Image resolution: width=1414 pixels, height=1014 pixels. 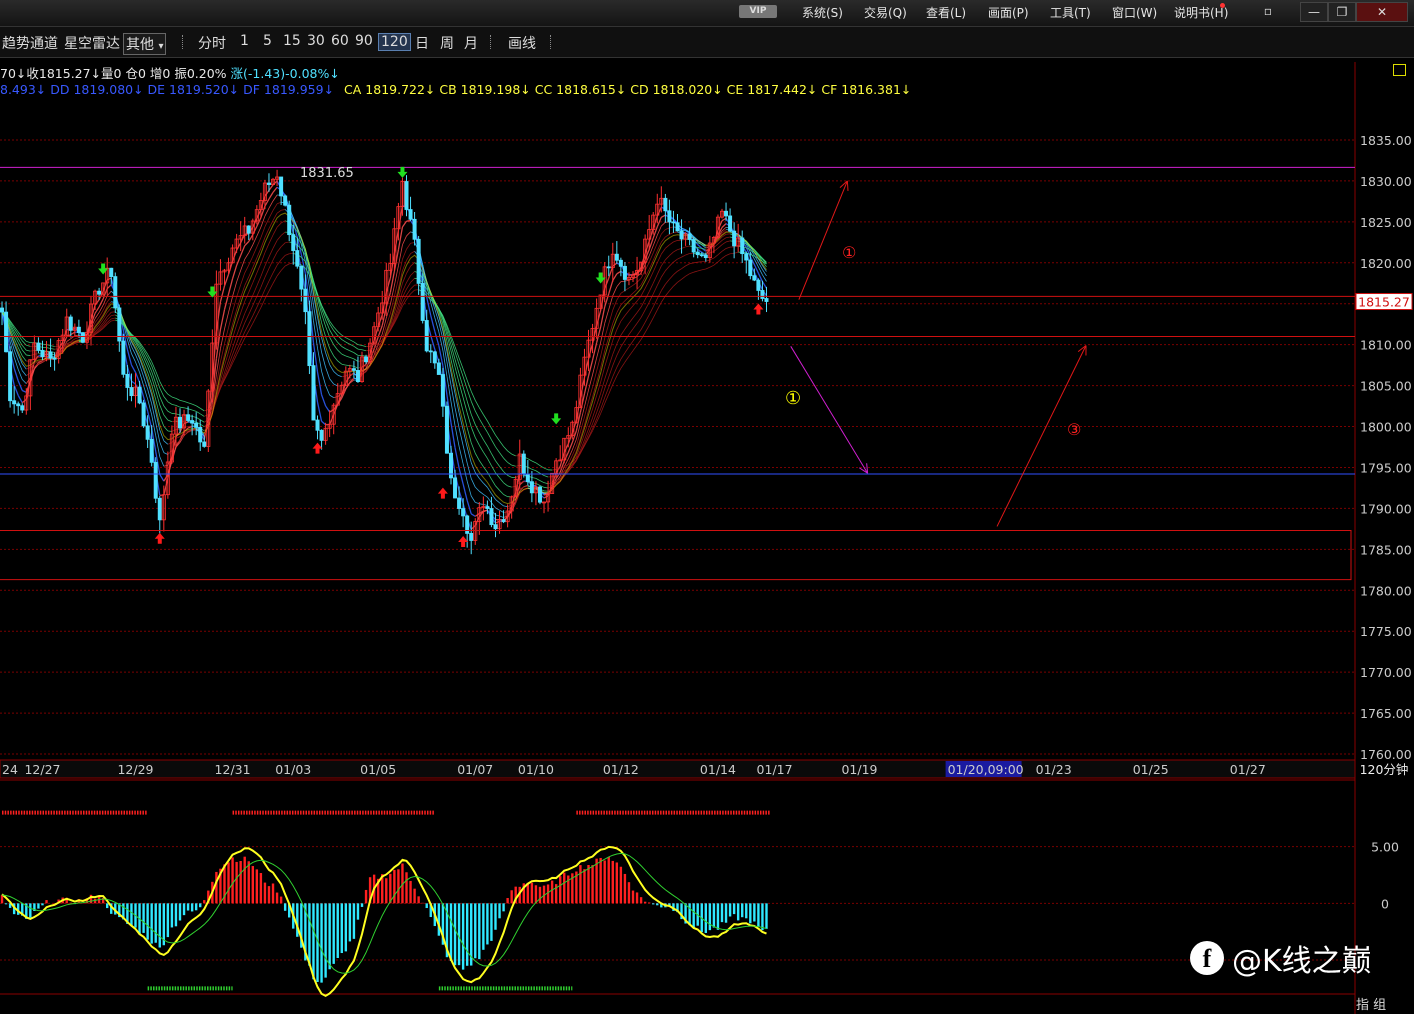 What do you see at coordinates (1382, 12) in the screenshot?
I see `close-button: ✕` at bounding box center [1382, 12].